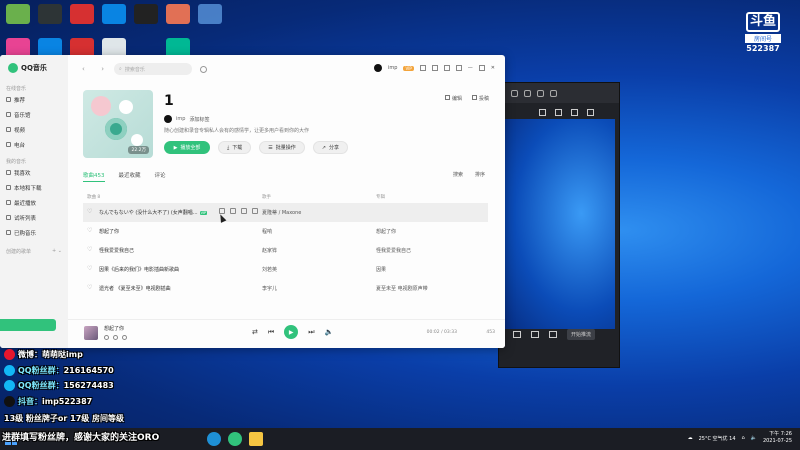 This screenshot has width=800, height=450. What do you see at coordinates (34, 114) in the screenshot?
I see `sidebar-item-music-hall: 音乐馆` at bounding box center [34, 114].